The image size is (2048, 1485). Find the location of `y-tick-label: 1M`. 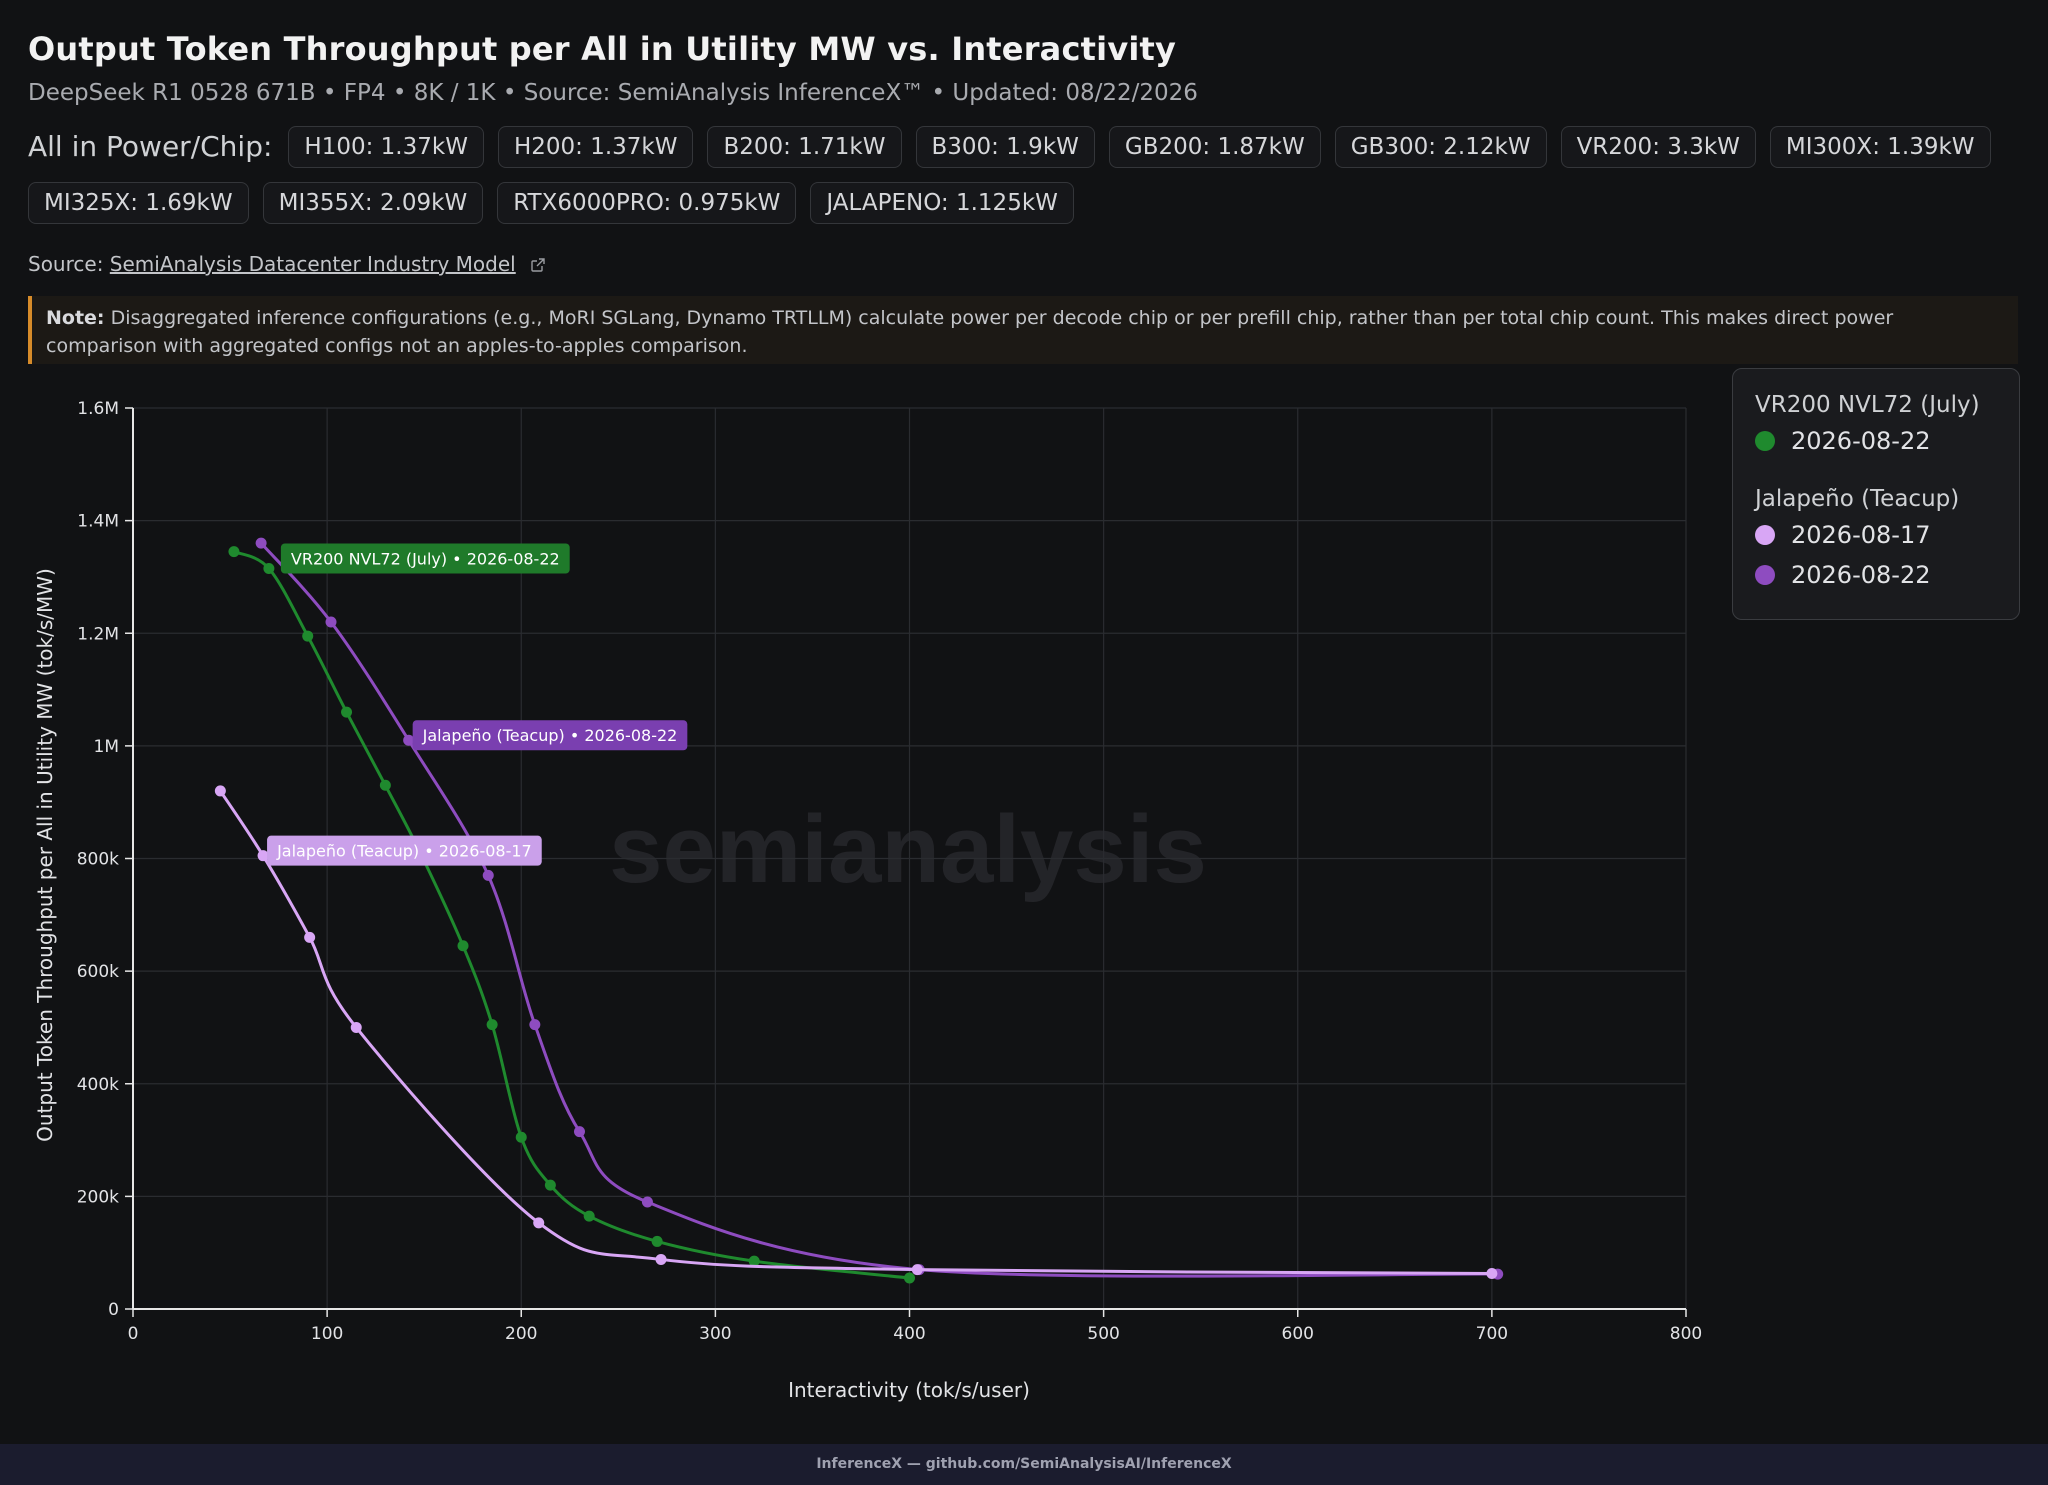

y-tick-label: 1M is located at coordinates (106, 747).